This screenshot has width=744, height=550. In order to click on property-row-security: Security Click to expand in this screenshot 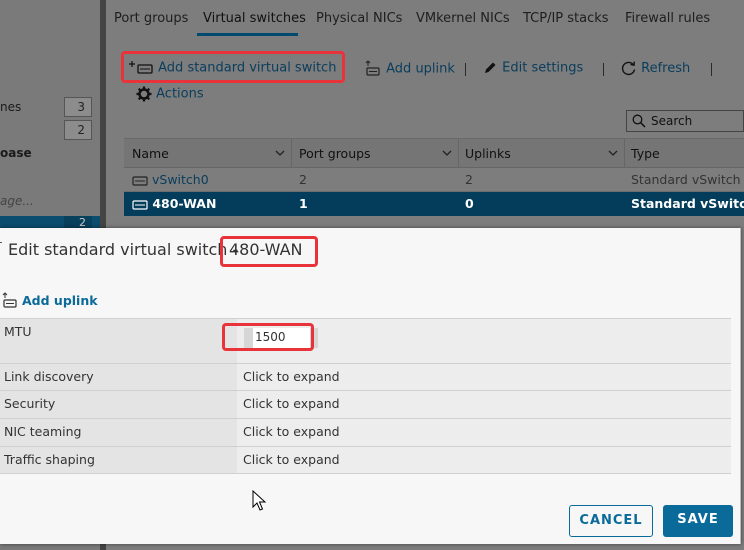, I will do `click(365, 404)`.